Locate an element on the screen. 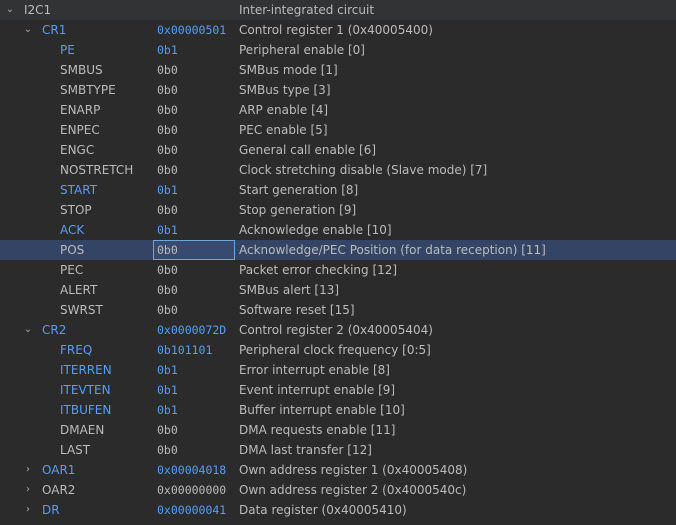 Image resolution: width=676 pixels, height=525 pixels. field-name: NOSTRETCH is located at coordinates (97, 170).